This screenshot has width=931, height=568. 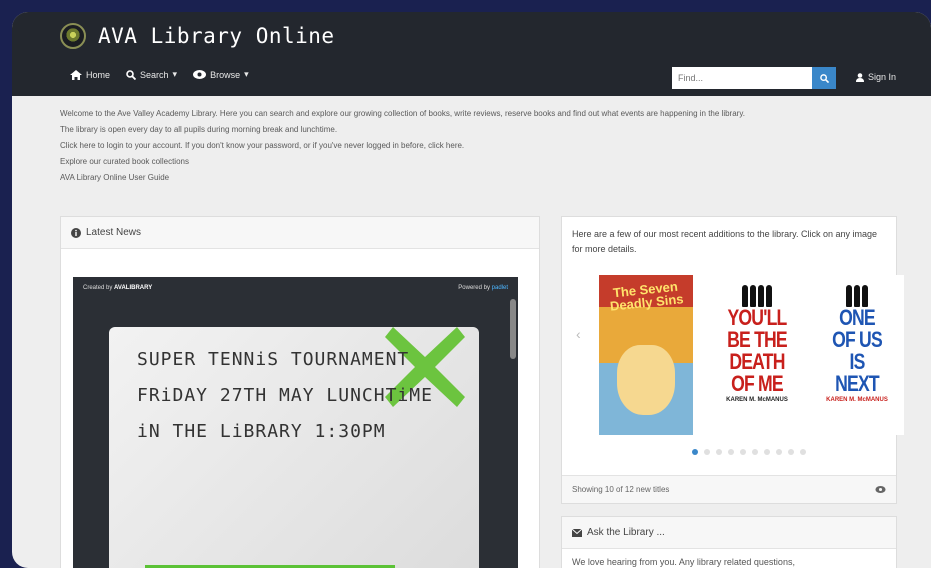 I want to click on sign-in-link: Sign In, so click(x=876, y=77).